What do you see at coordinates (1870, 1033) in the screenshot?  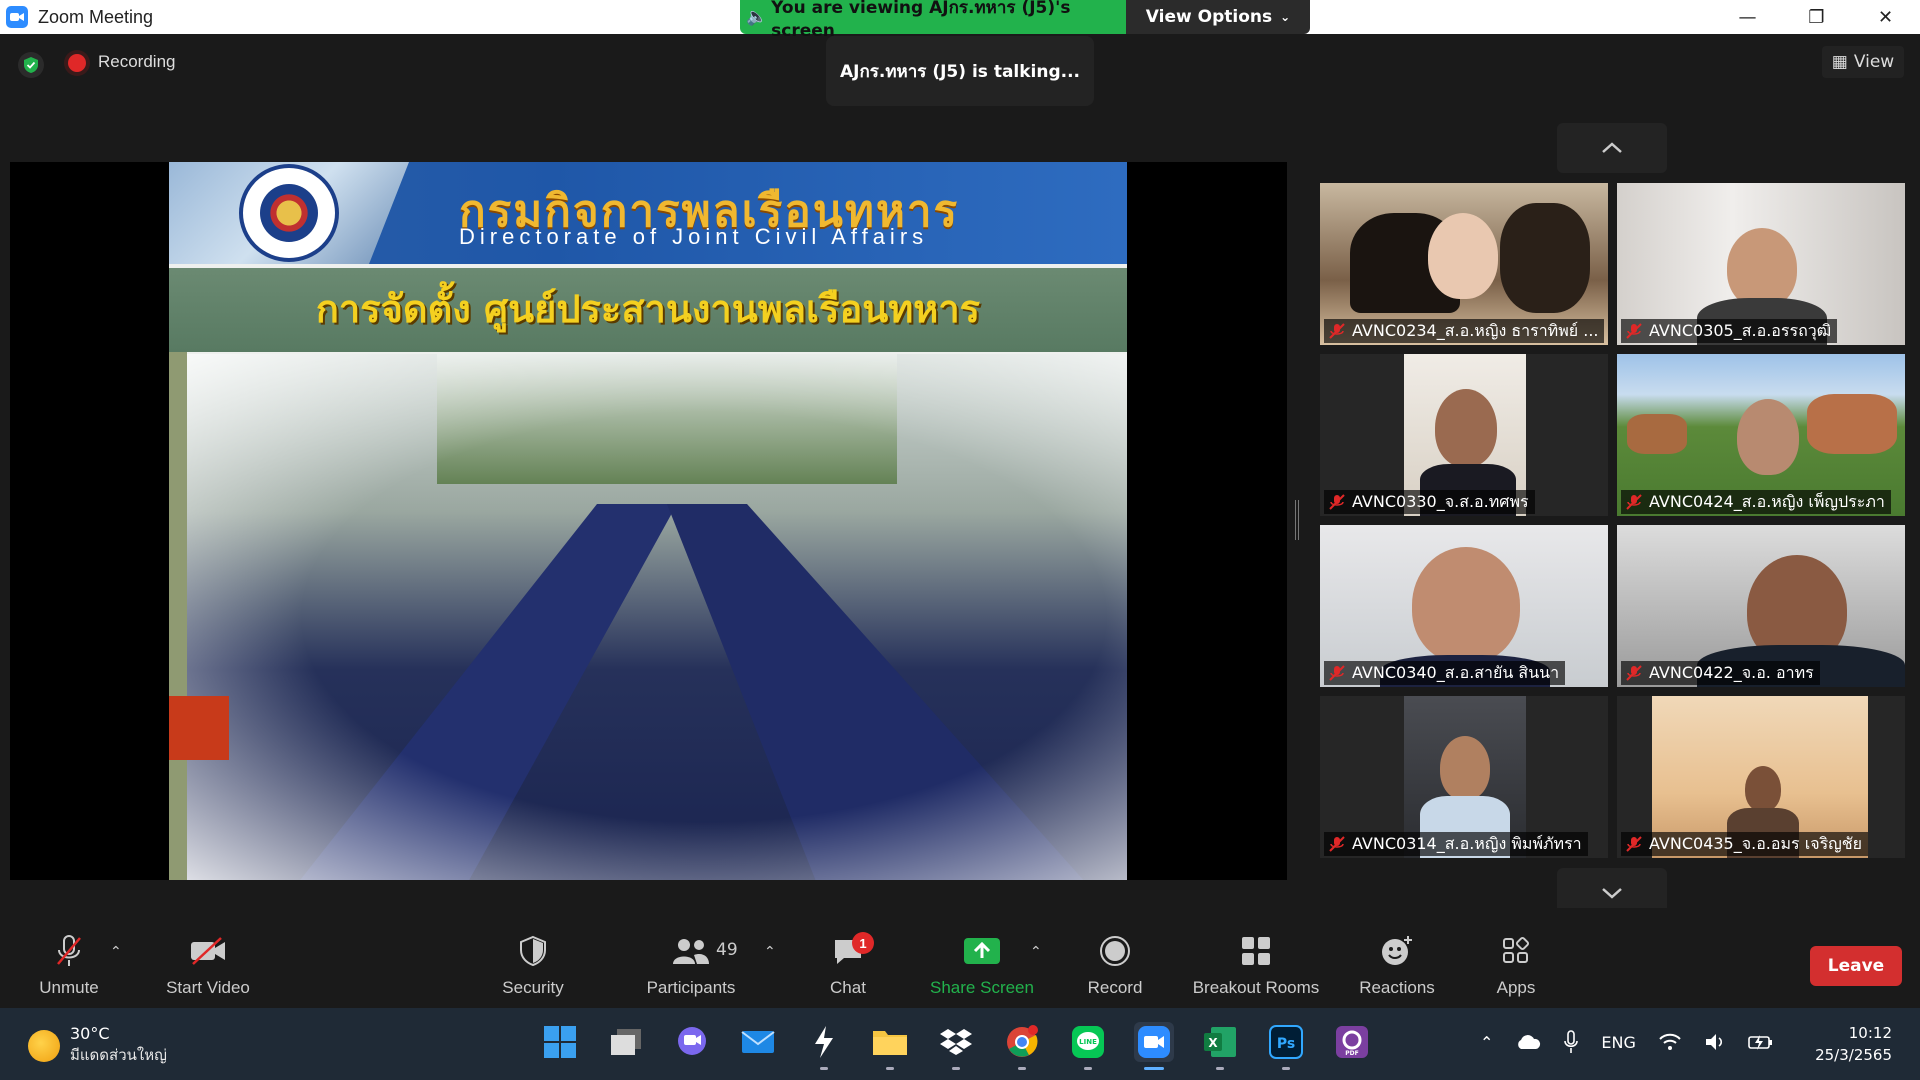 I see `clock-time: 10:12` at bounding box center [1870, 1033].